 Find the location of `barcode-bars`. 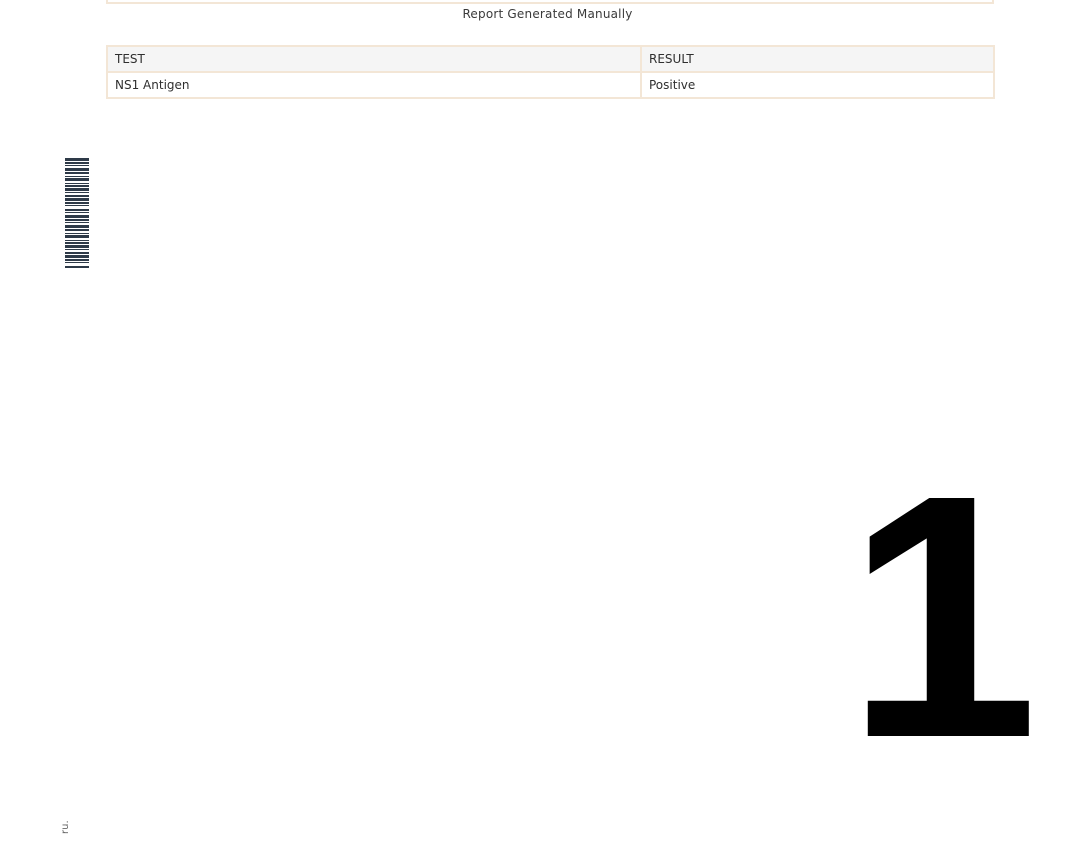

barcode-bars is located at coordinates (77, 213).